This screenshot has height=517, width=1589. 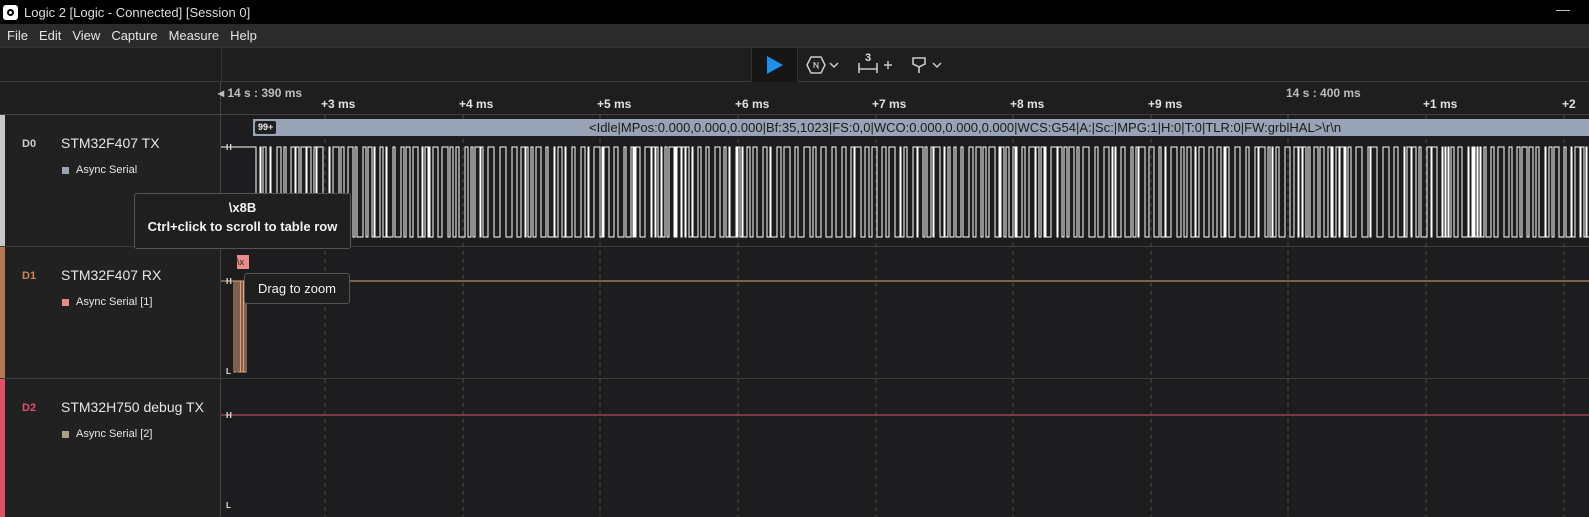 What do you see at coordinates (86, 35) in the screenshot?
I see `menu-view: View` at bounding box center [86, 35].